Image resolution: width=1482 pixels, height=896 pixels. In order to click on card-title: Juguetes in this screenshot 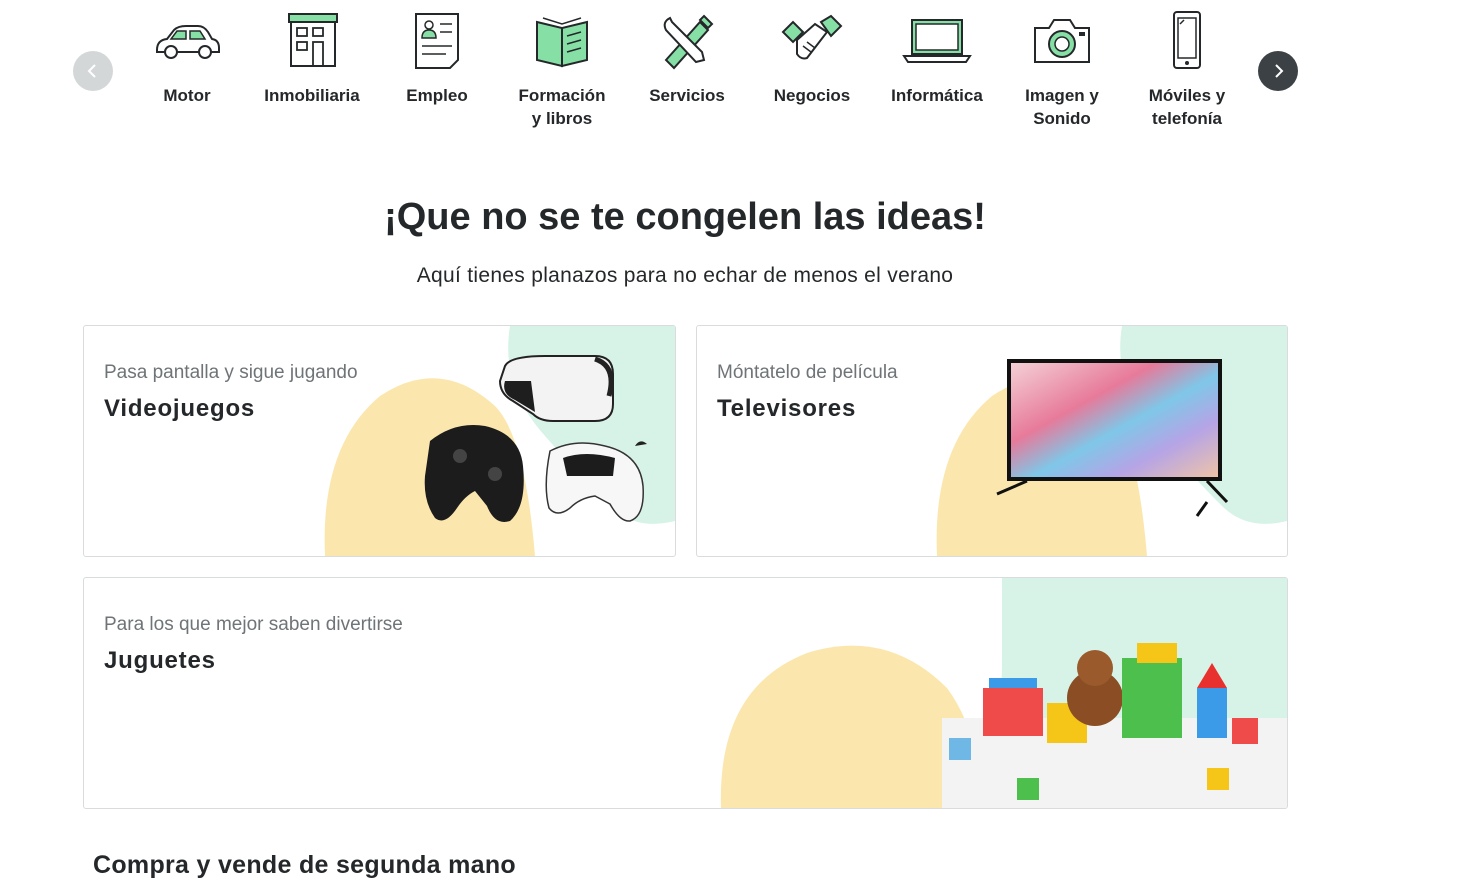, I will do `click(160, 660)`.